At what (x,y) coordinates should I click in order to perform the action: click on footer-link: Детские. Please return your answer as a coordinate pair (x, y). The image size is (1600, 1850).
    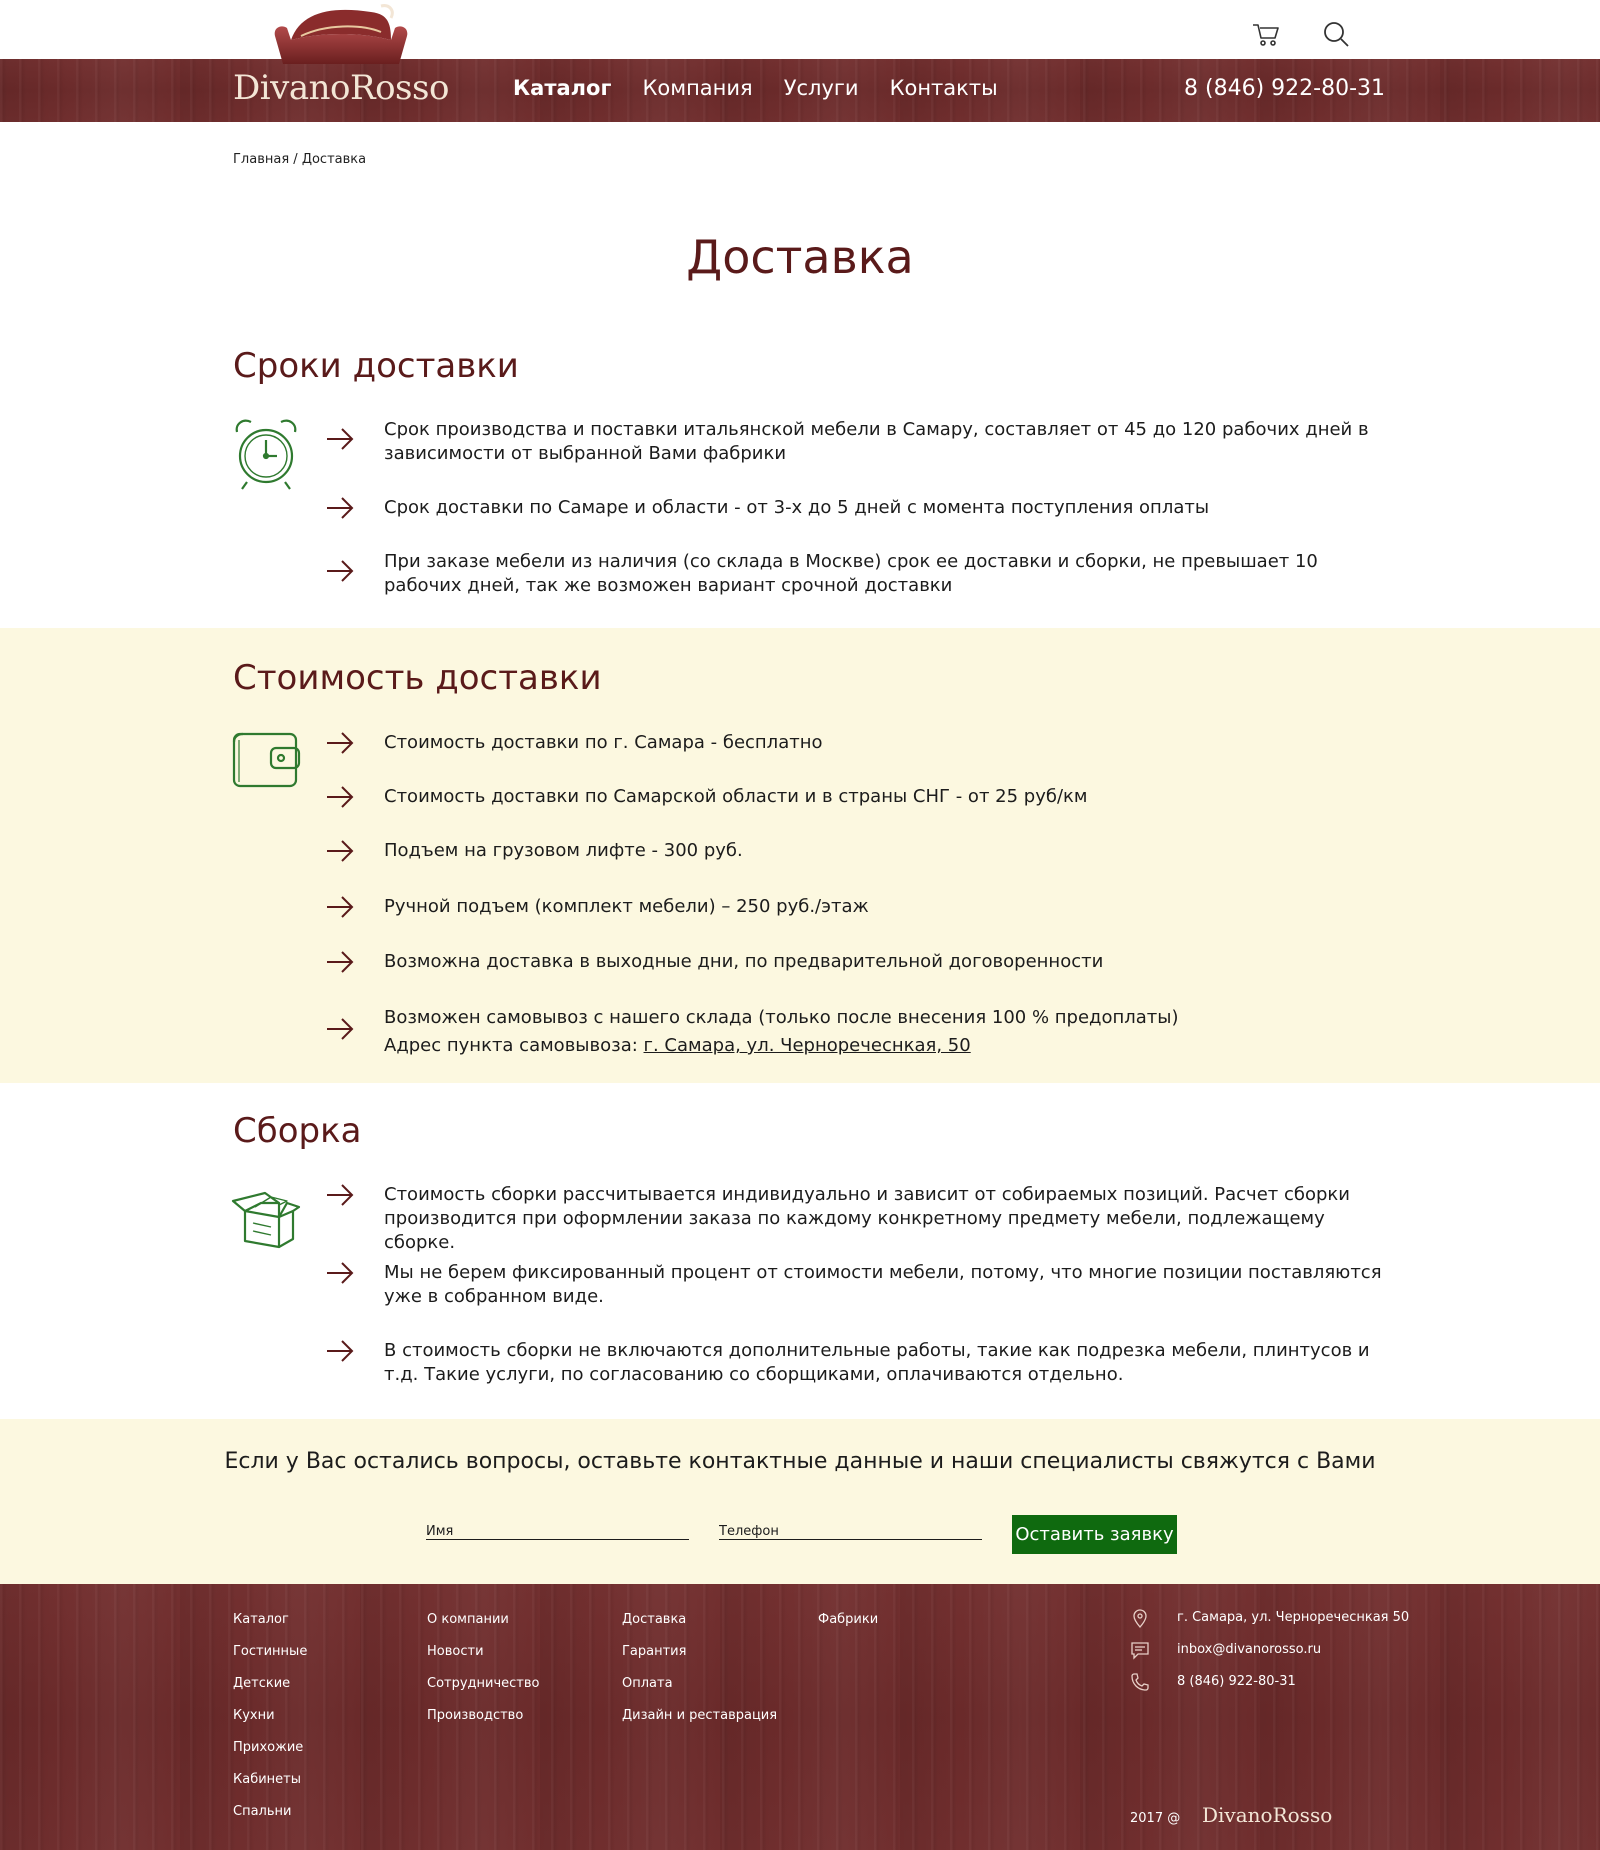
    Looking at the image, I should click on (270, 1692).